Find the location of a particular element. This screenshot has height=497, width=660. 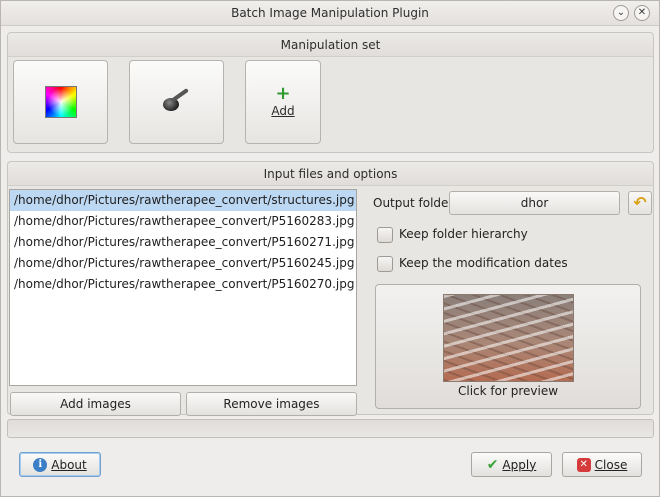

info-icon: i is located at coordinates (40, 464).